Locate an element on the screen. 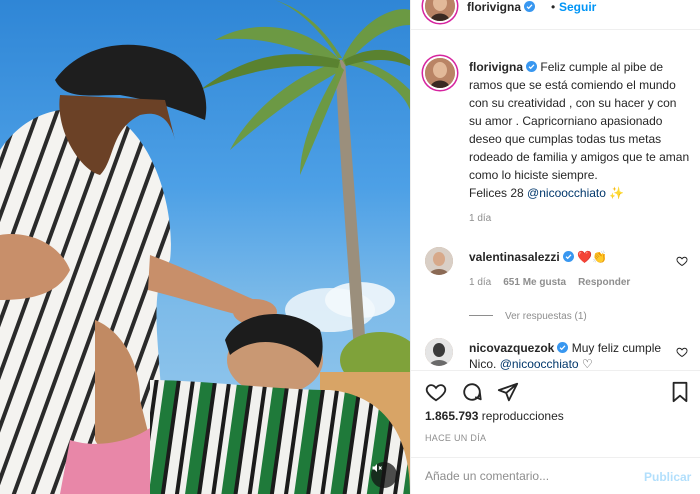 This screenshot has height=494, width=700. caption-mention-link: @nicoocchiato is located at coordinates (566, 193).